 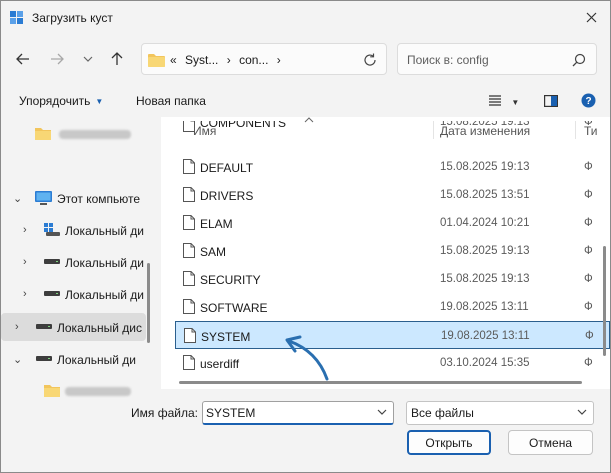 What do you see at coordinates (392, 279) in the screenshot?
I see `file-row: SECURITY 15.08.2025 19:13 Ф` at bounding box center [392, 279].